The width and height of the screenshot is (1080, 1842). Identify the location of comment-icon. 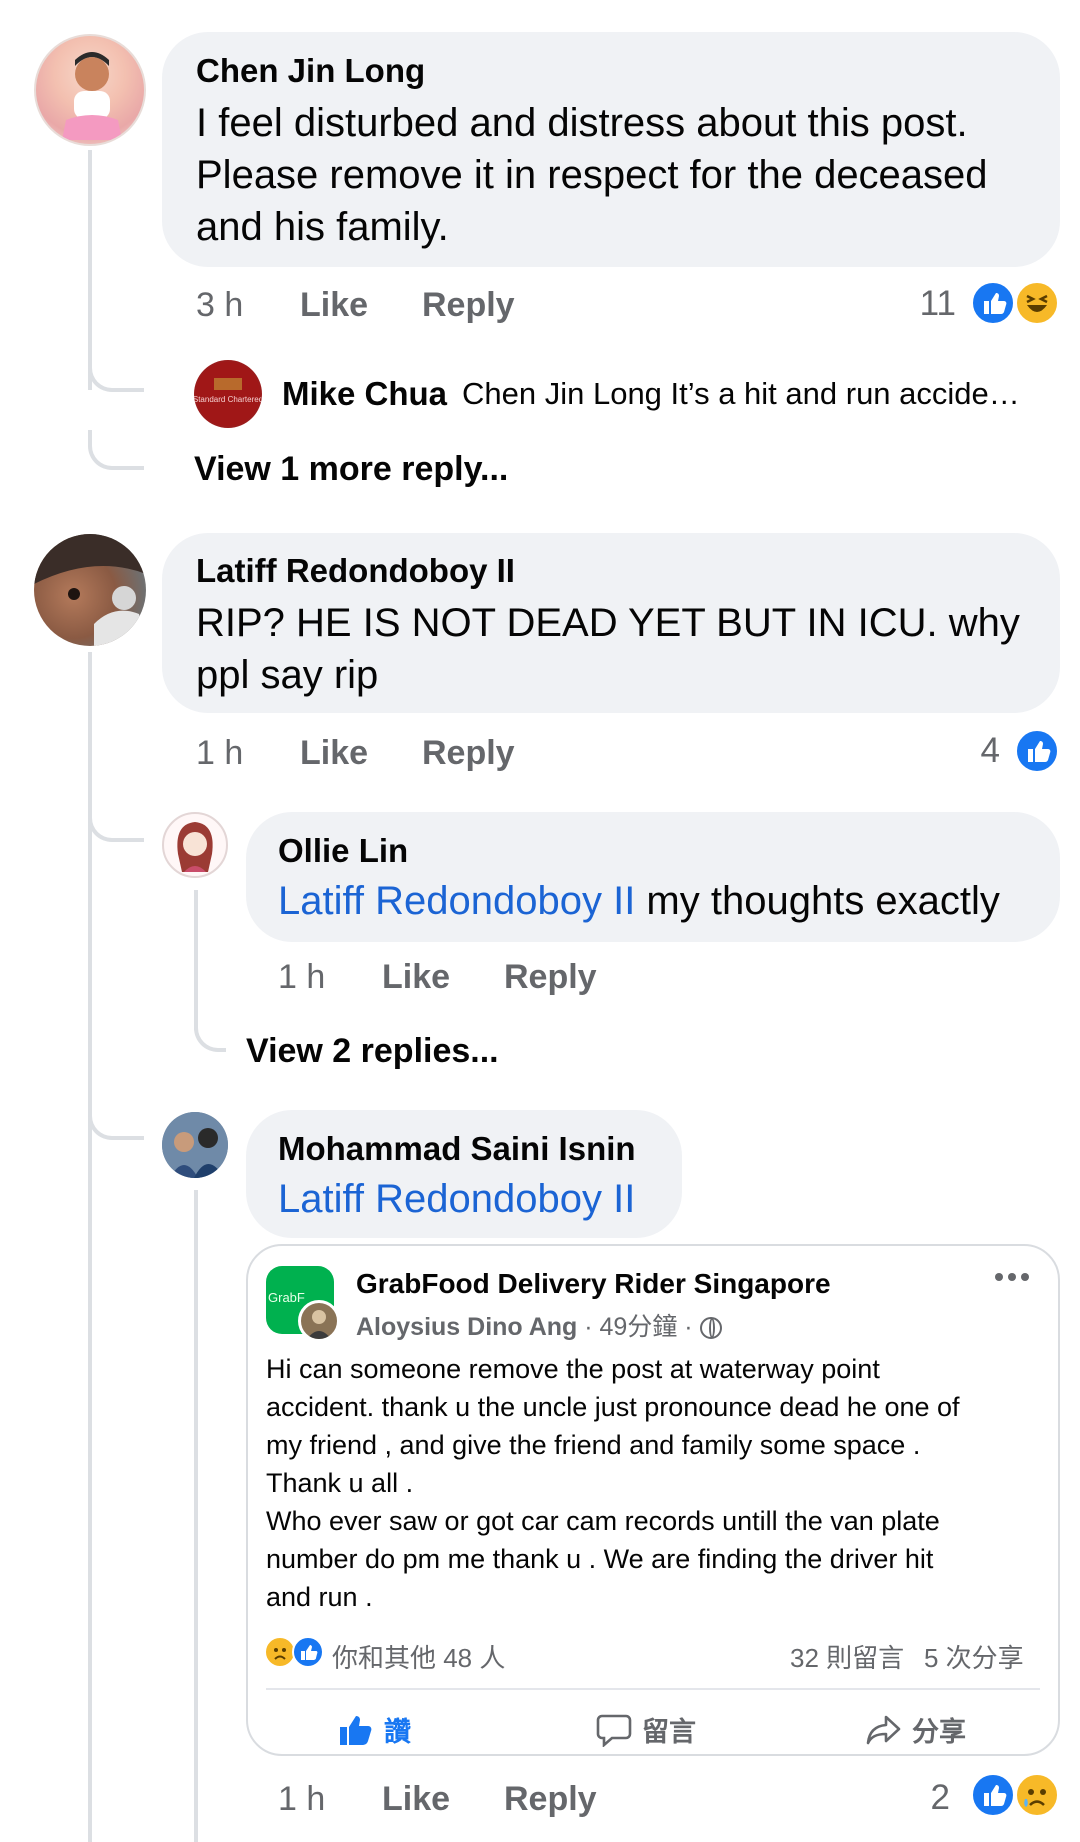
(614, 1730).